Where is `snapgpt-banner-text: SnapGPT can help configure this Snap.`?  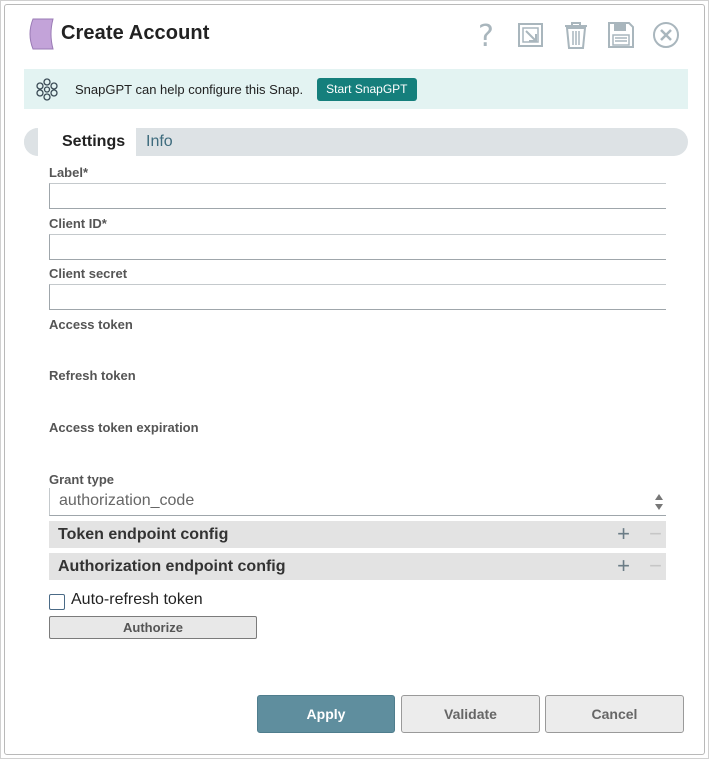 snapgpt-banner-text: SnapGPT can help configure this Snap. is located at coordinates (189, 89).